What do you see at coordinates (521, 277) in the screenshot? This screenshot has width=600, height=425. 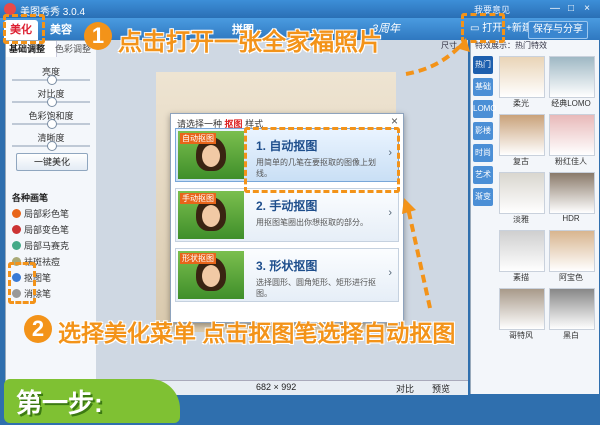 I see `effect-label: 素描` at bounding box center [521, 277].